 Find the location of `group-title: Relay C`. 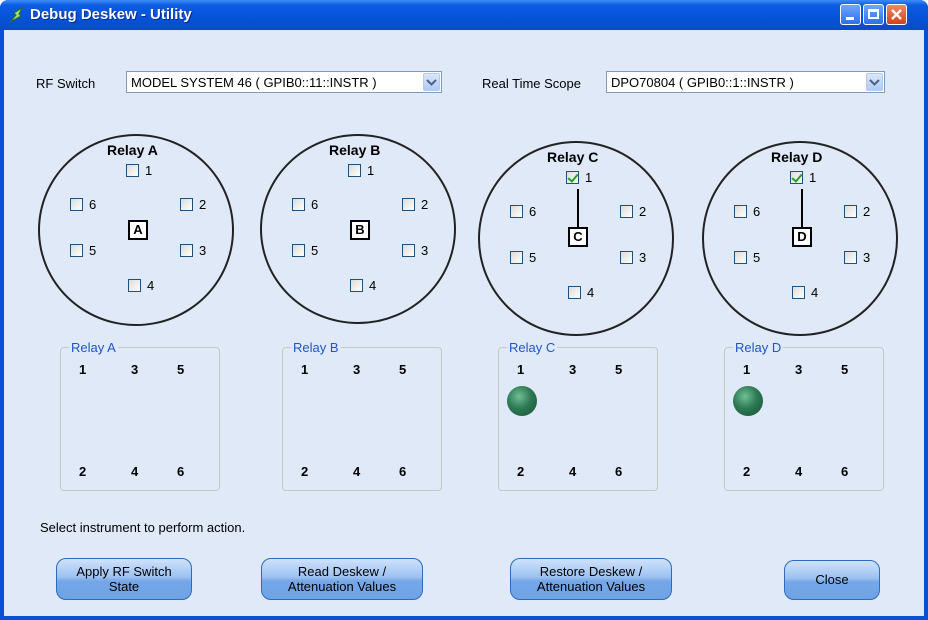

group-title: Relay C is located at coordinates (532, 347).